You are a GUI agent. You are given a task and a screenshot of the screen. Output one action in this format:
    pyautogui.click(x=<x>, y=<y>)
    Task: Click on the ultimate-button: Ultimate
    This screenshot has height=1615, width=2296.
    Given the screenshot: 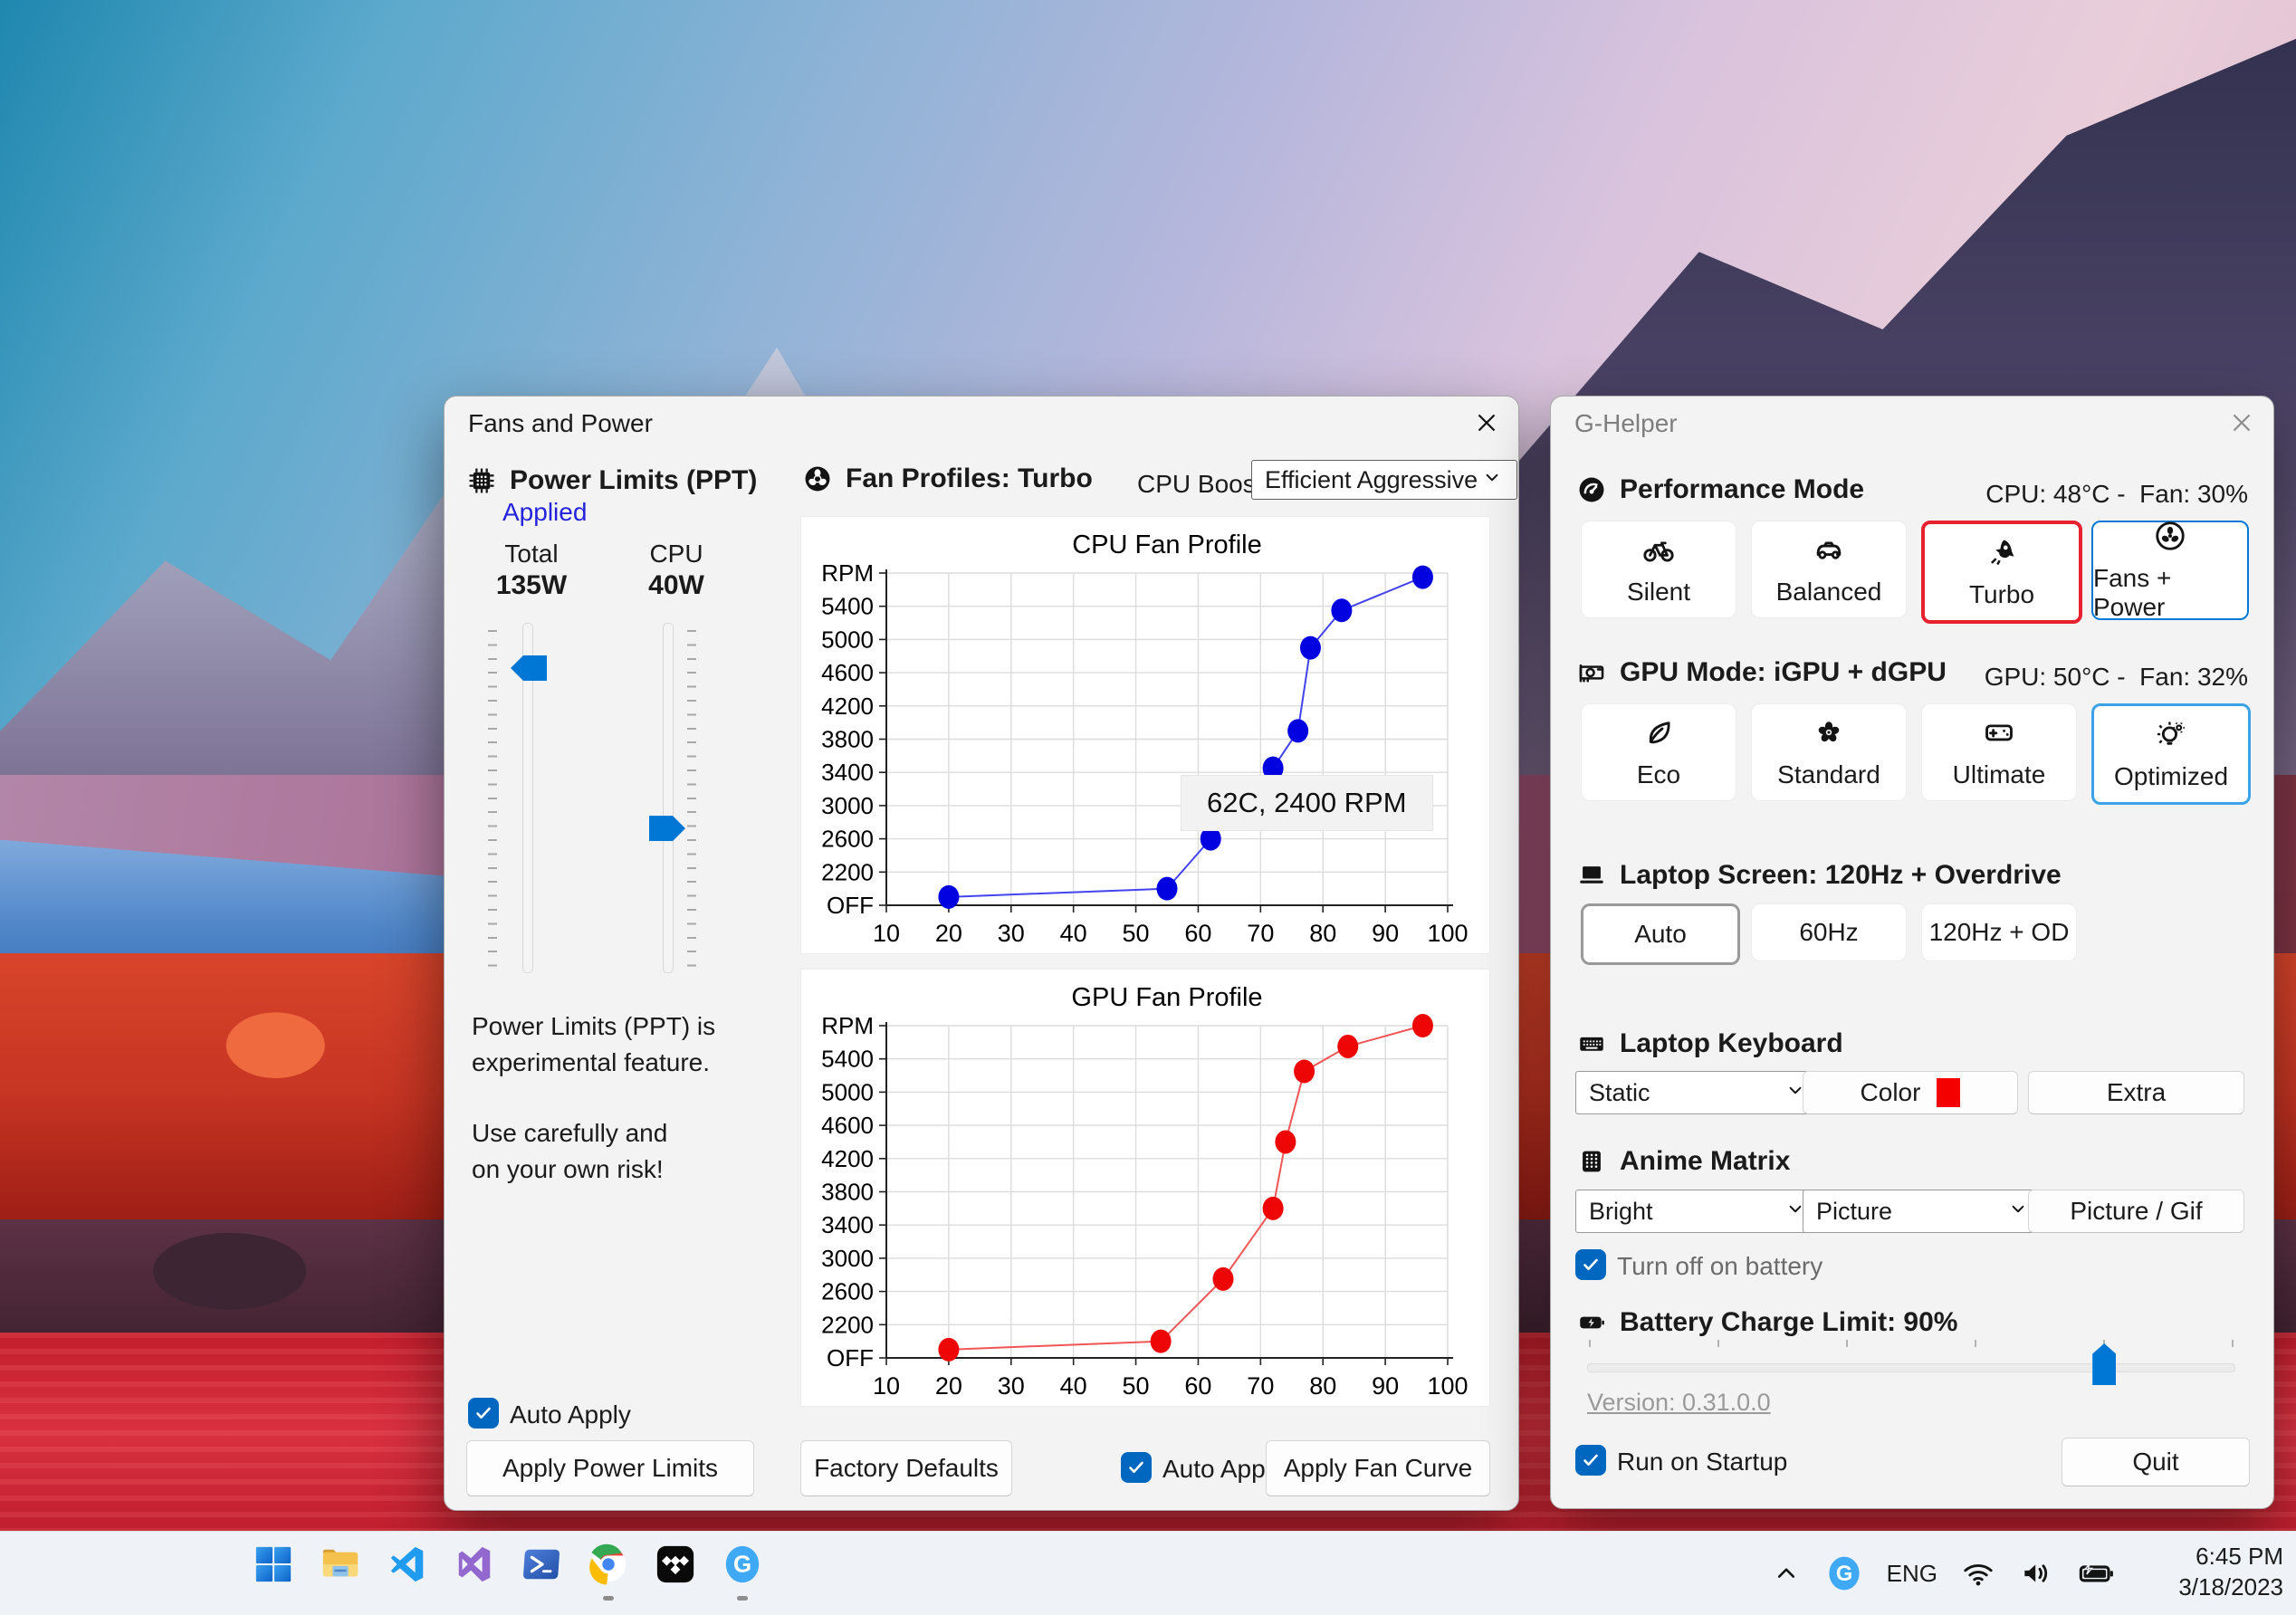 What is the action you would take?
    pyautogui.click(x=1999, y=752)
    